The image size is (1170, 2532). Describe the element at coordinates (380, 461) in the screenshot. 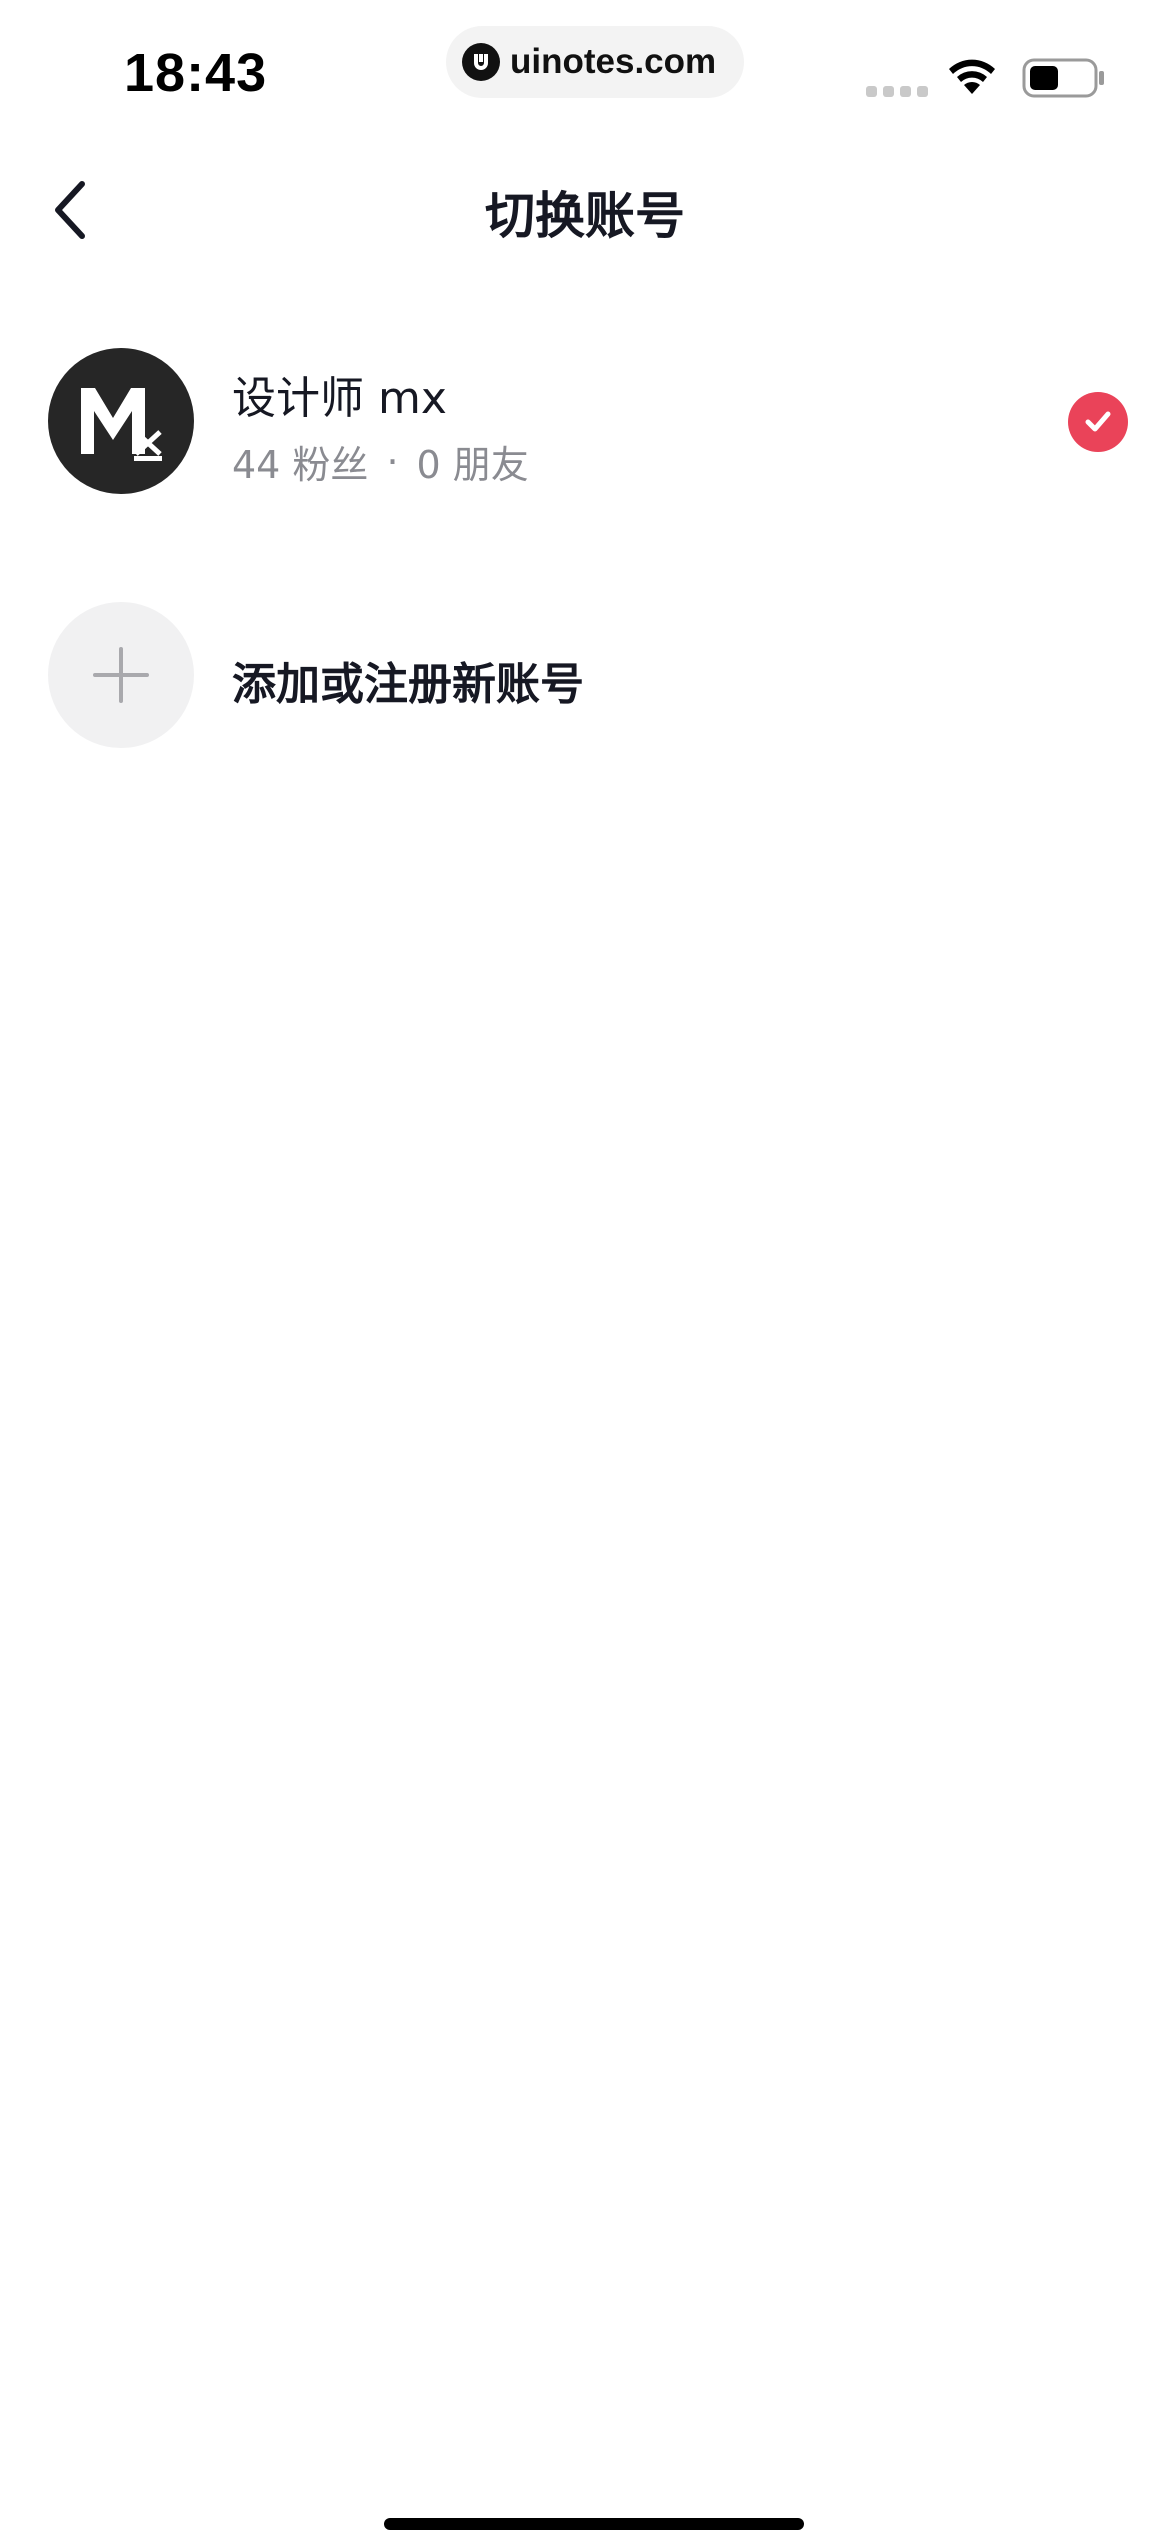

I see `account-stats: 44 粉丝 · 0 朋友` at that location.